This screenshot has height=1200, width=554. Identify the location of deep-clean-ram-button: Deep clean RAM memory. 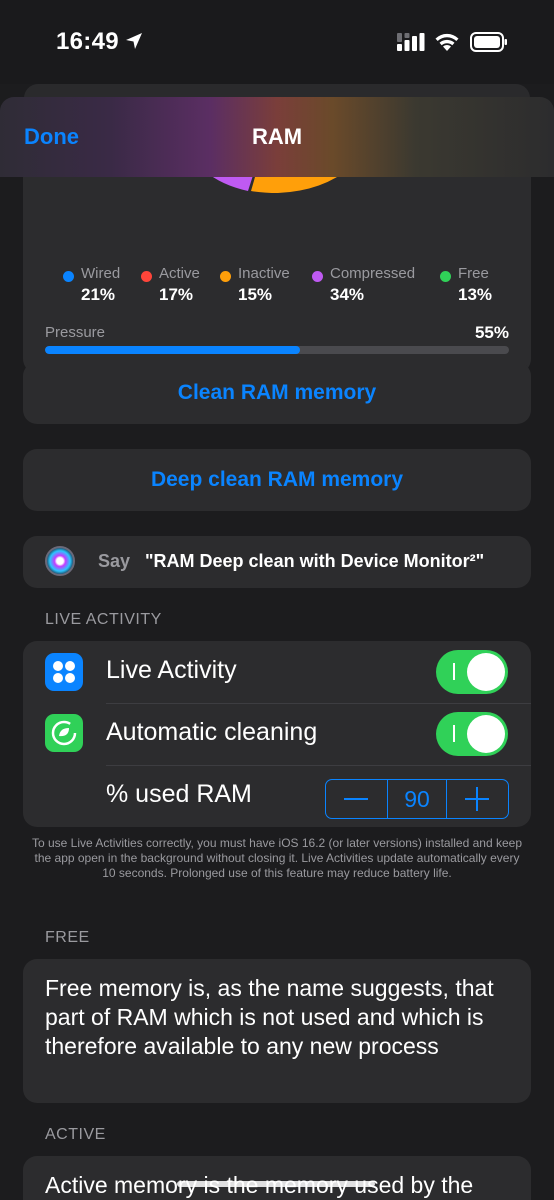
(277, 480).